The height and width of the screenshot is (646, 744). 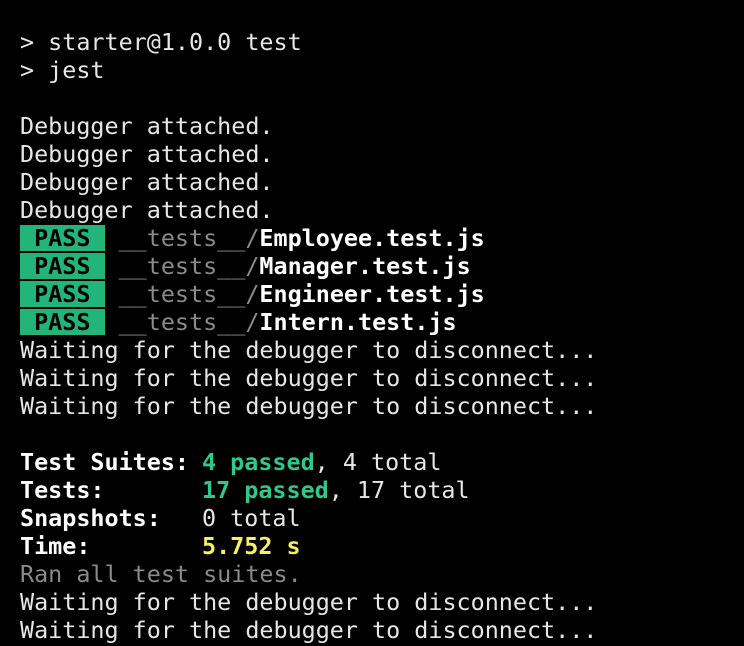 What do you see at coordinates (104, 462) in the screenshot?
I see `suites-label: Test Suites:` at bounding box center [104, 462].